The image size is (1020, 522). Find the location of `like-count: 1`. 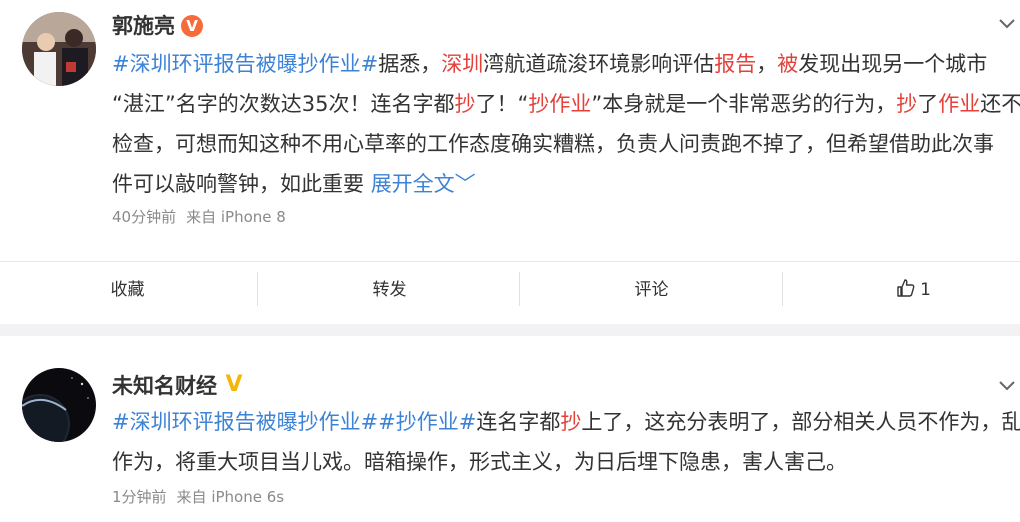

like-count: 1 is located at coordinates (925, 290).